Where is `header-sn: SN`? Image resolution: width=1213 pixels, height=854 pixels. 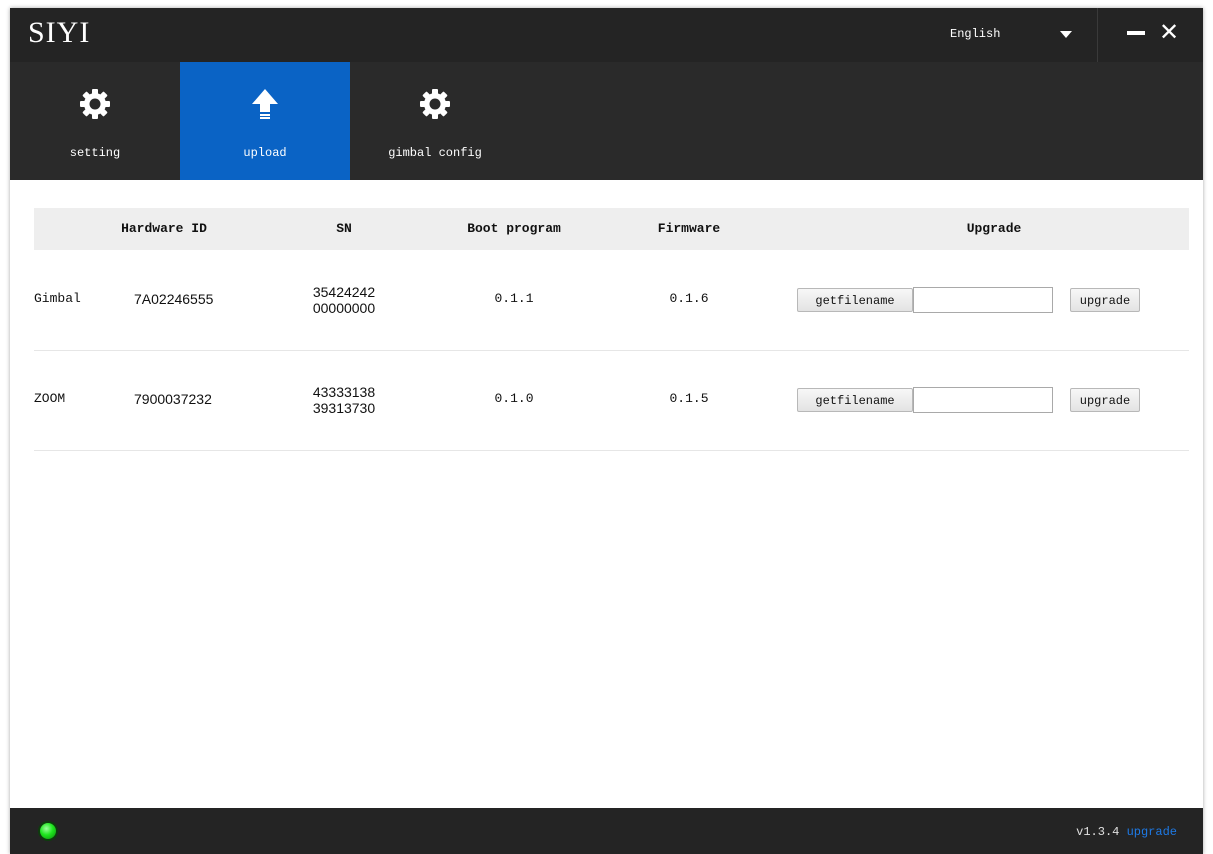 header-sn: SN is located at coordinates (344, 228).